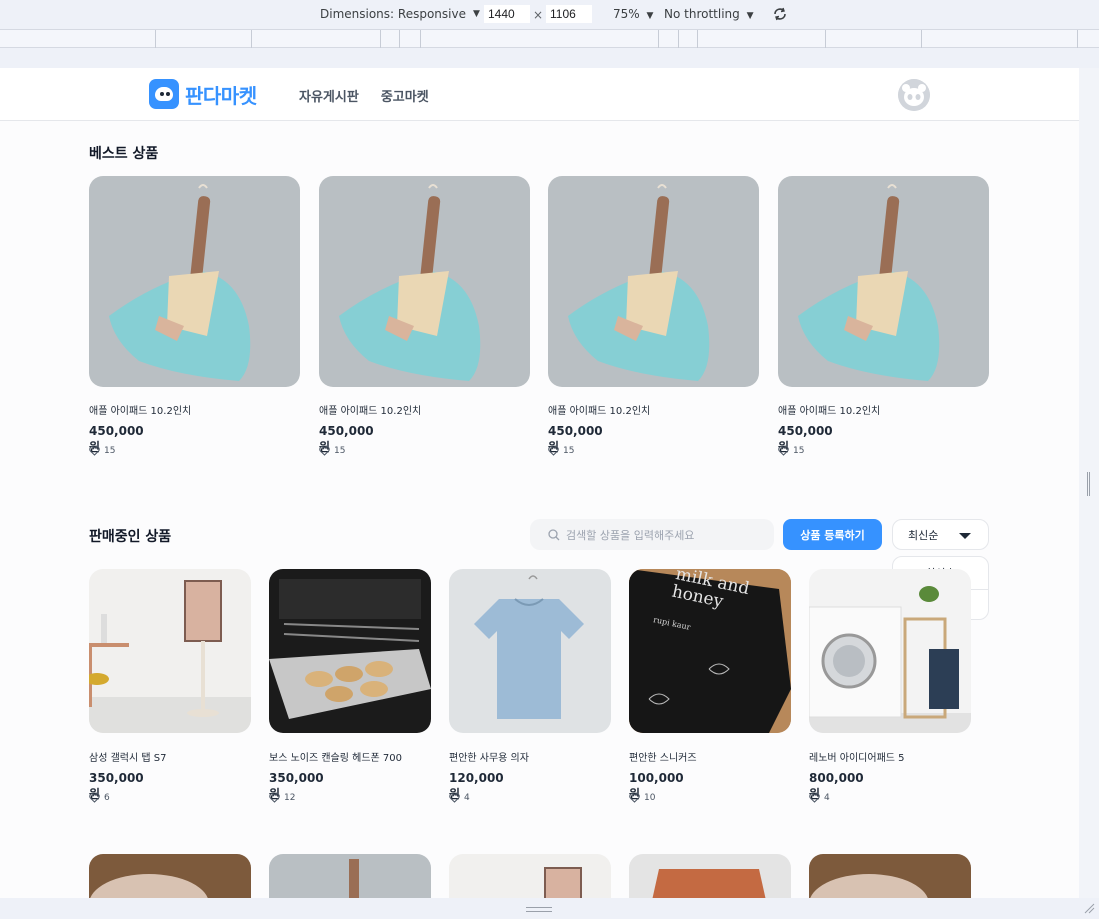 Image resolution: width=1099 pixels, height=919 pixels. I want to click on likes: 6, so click(99, 798).